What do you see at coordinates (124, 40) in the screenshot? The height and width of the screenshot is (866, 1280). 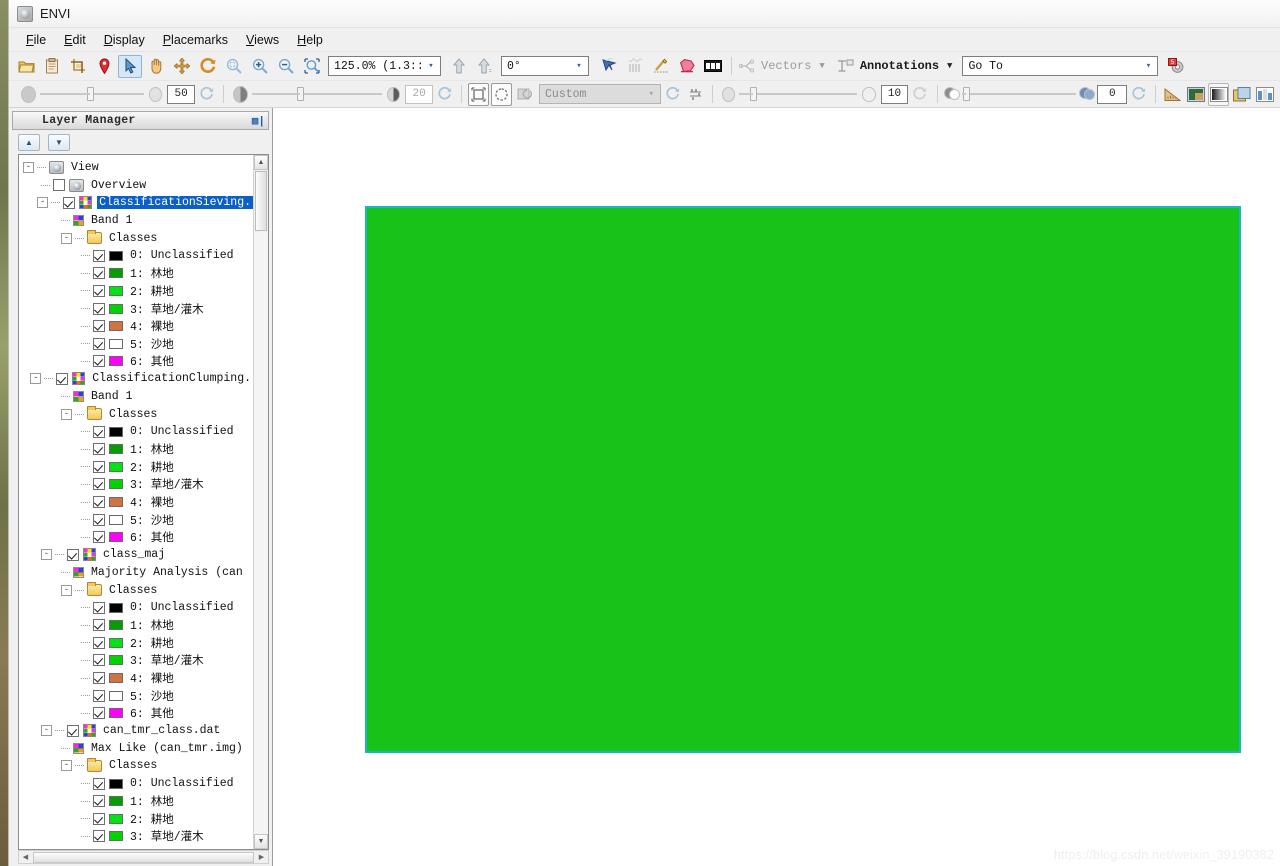 I see `menu-display: Display` at bounding box center [124, 40].